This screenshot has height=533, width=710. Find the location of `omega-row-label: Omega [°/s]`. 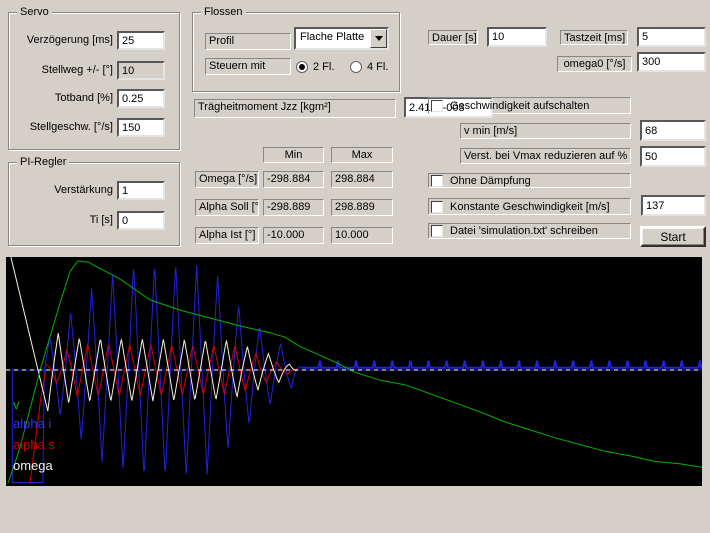

omega-row-label: Omega [°/s] is located at coordinates (227, 179).